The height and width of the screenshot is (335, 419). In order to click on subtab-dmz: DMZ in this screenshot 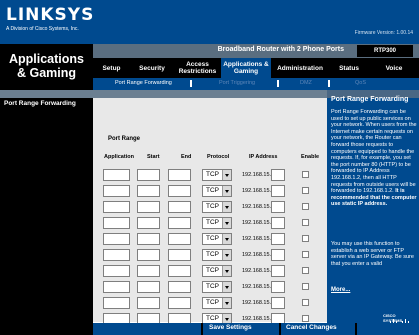, I will do `click(306, 83)`.